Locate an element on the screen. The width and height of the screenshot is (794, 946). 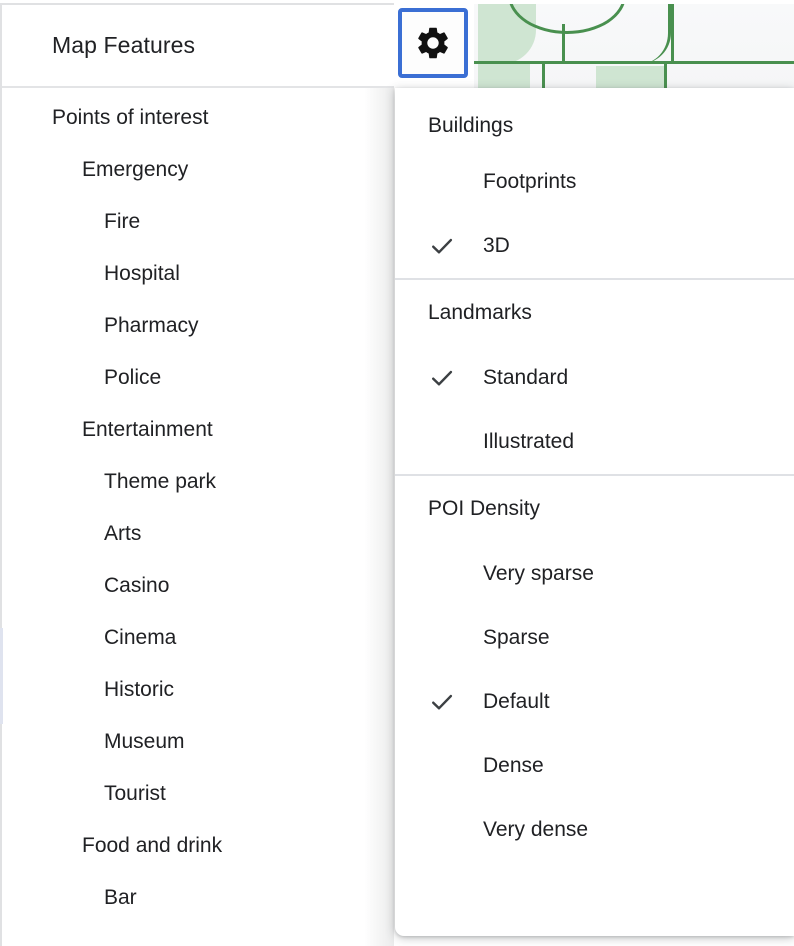
tree-item-label: Arts is located at coordinates (123, 533).